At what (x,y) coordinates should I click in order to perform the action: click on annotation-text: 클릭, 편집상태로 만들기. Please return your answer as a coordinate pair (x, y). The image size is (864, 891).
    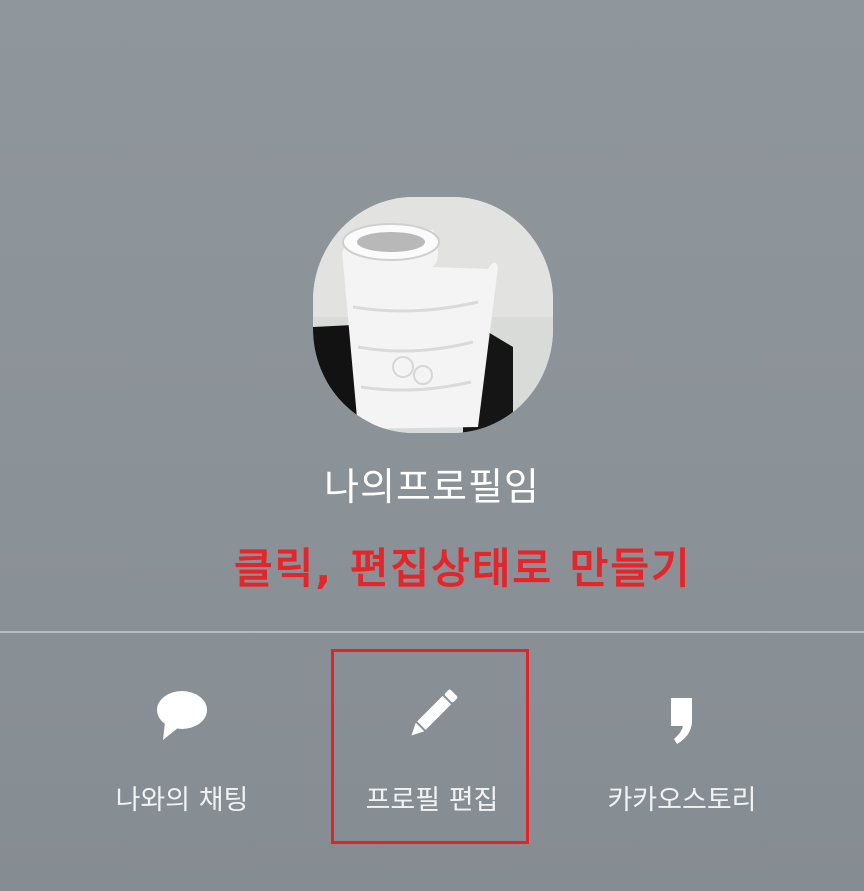
    Looking at the image, I should click on (463, 568).